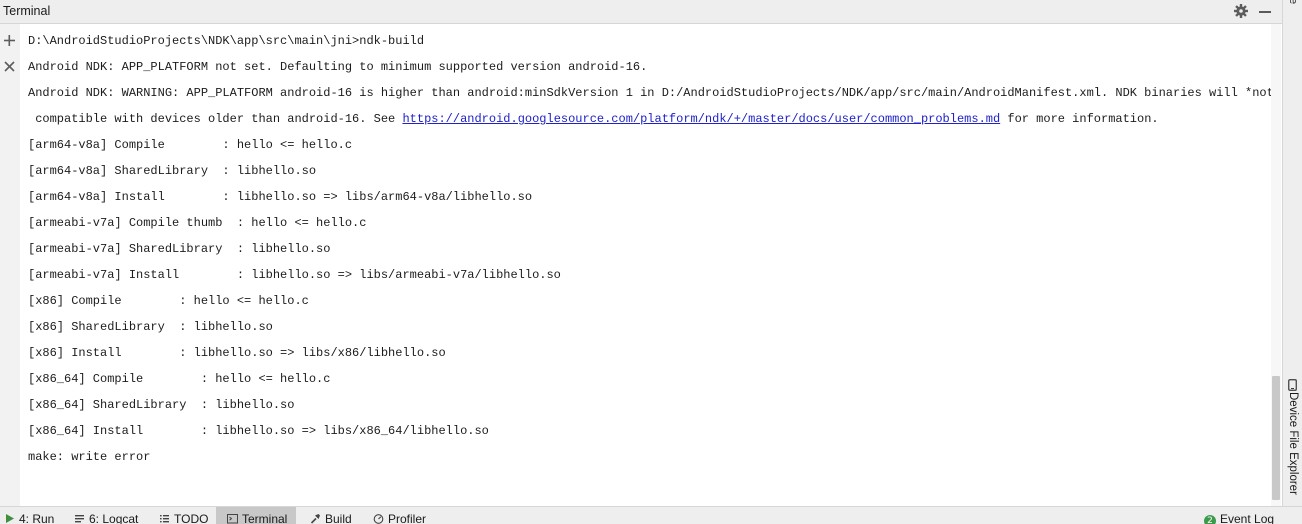  I want to click on event-log-badge: 2, so click(1210, 519).